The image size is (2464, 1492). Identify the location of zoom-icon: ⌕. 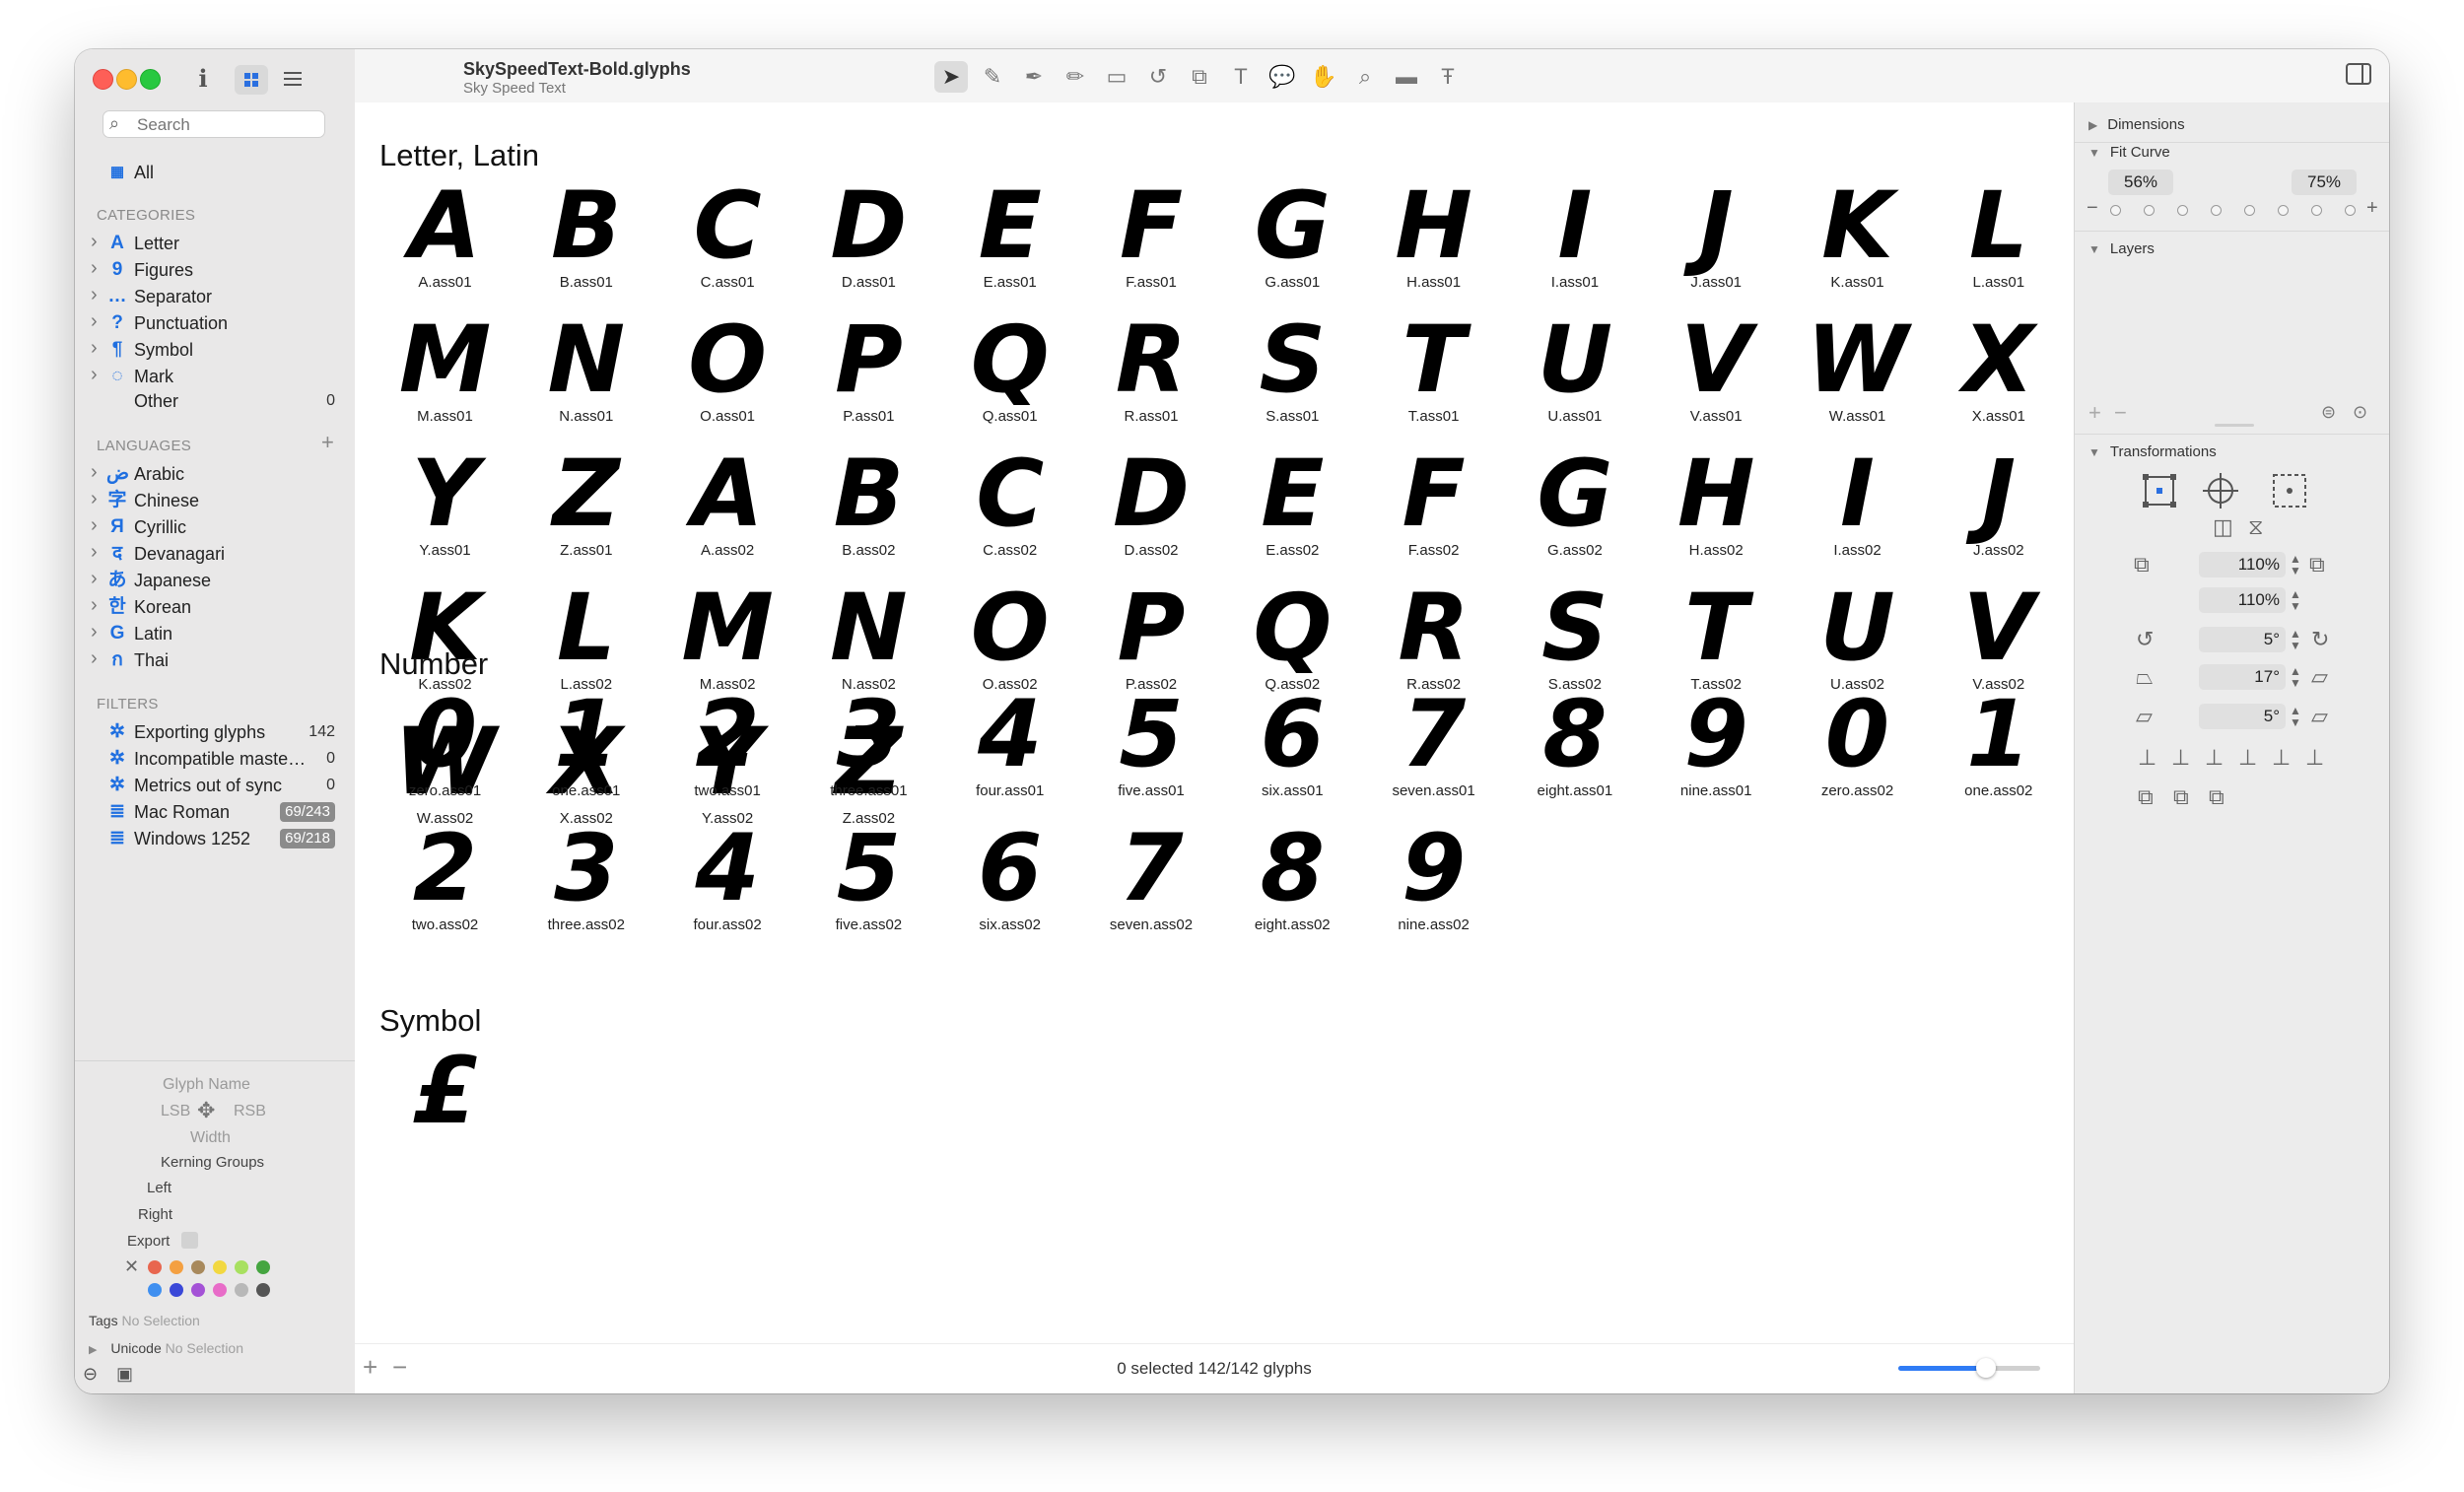
(1365, 77).